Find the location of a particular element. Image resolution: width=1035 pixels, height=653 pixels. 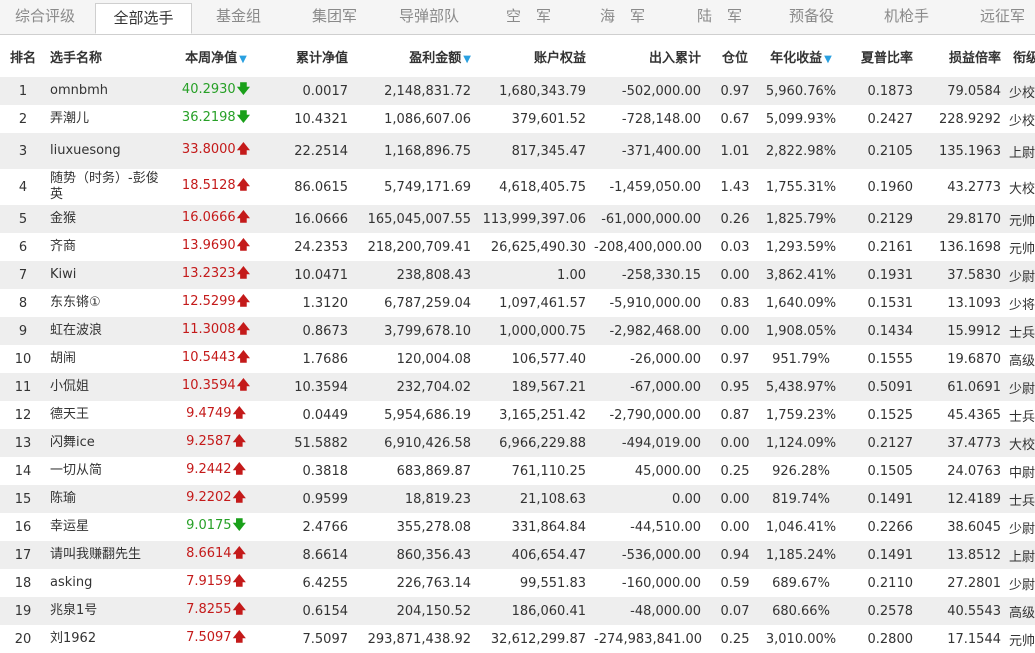

rank-cell-value: 14 is located at coordinates (23, 471).